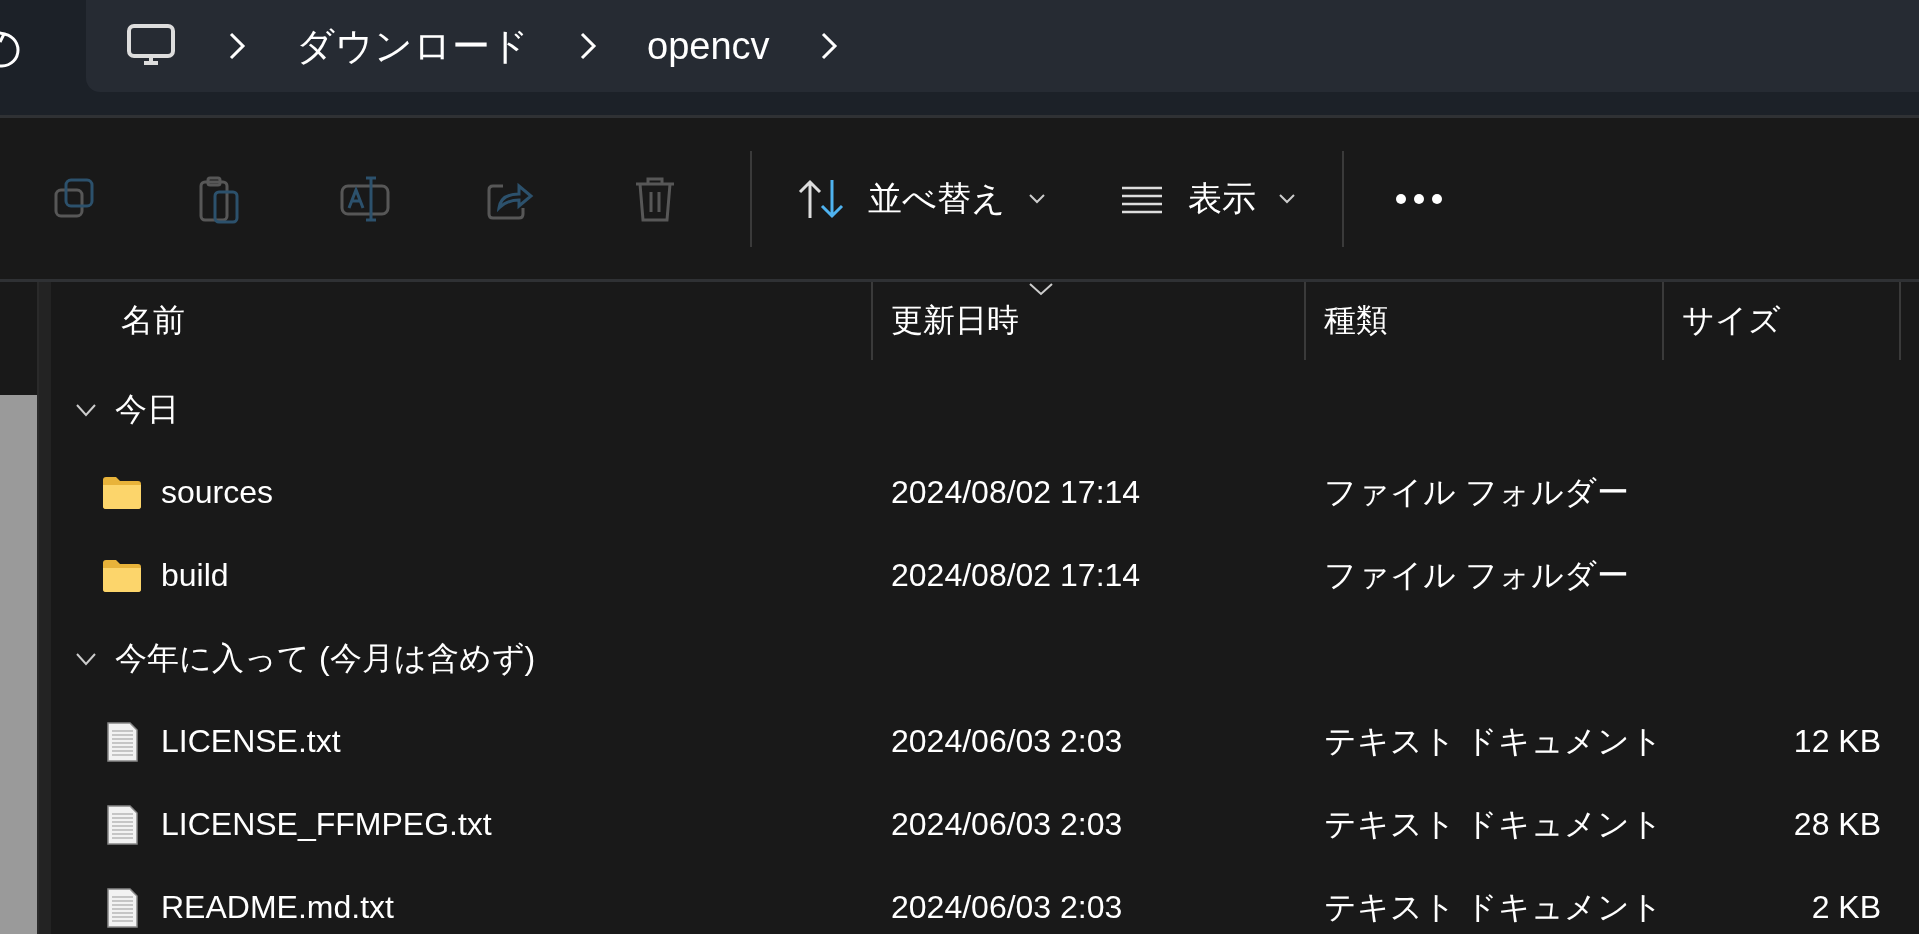 This screenshot has height=934, width=1919. I want to click on group-header: 今日, so click(147, 409).